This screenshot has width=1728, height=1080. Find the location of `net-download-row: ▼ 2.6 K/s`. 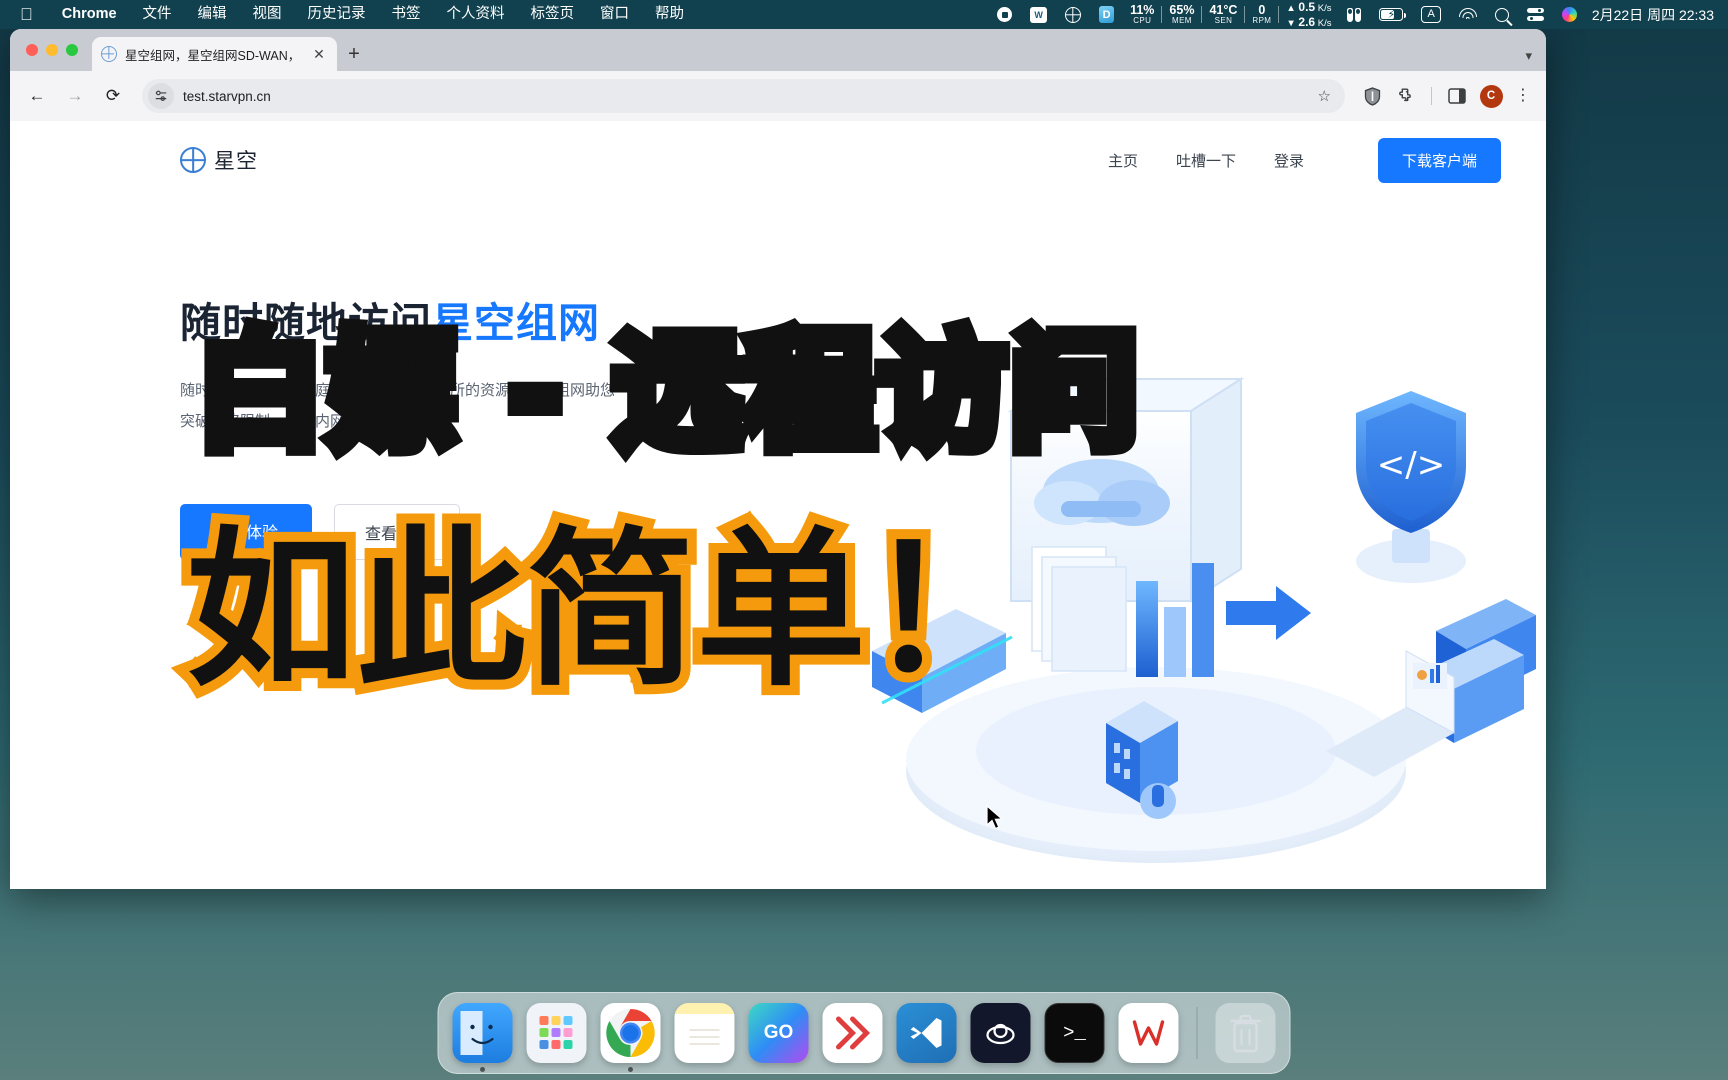

net-download-row: ▼ 2.6 K/s is located at coordinates (1309, 21).